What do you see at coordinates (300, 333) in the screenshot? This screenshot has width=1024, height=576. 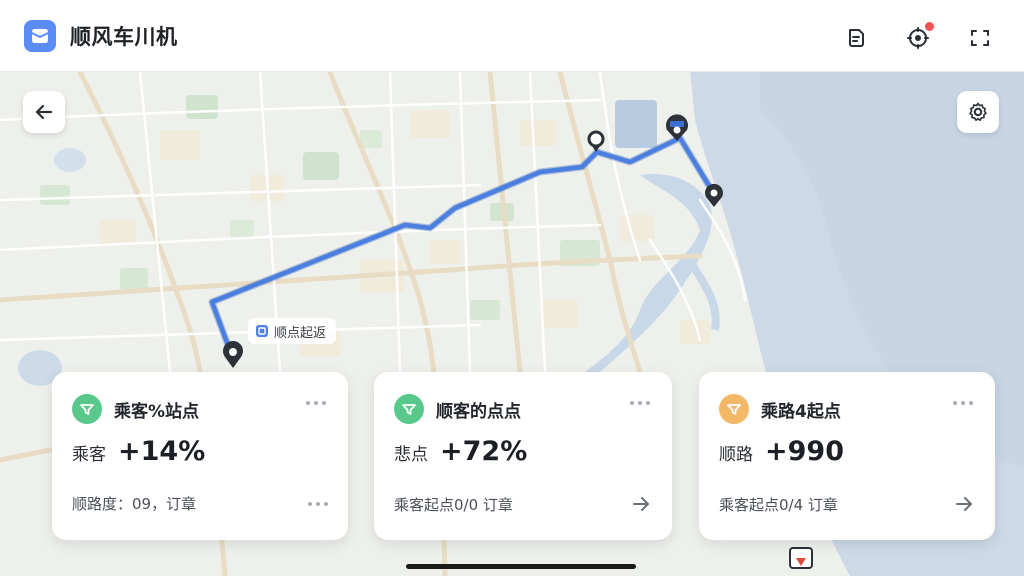 I see `map-label-text: 顺点起返` at bounding box center [300, 333].